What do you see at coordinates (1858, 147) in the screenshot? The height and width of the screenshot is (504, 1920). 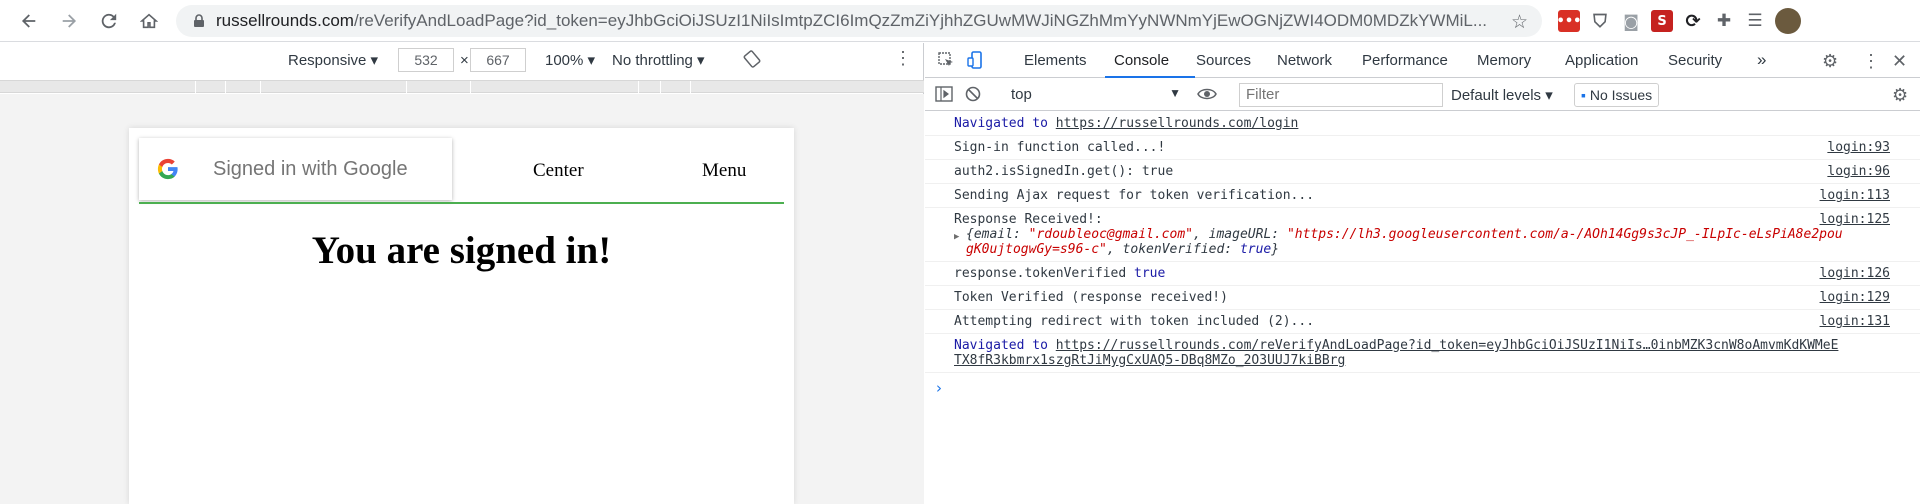 I see `log-source-link: login:93` at bounding box center [1858, 147].